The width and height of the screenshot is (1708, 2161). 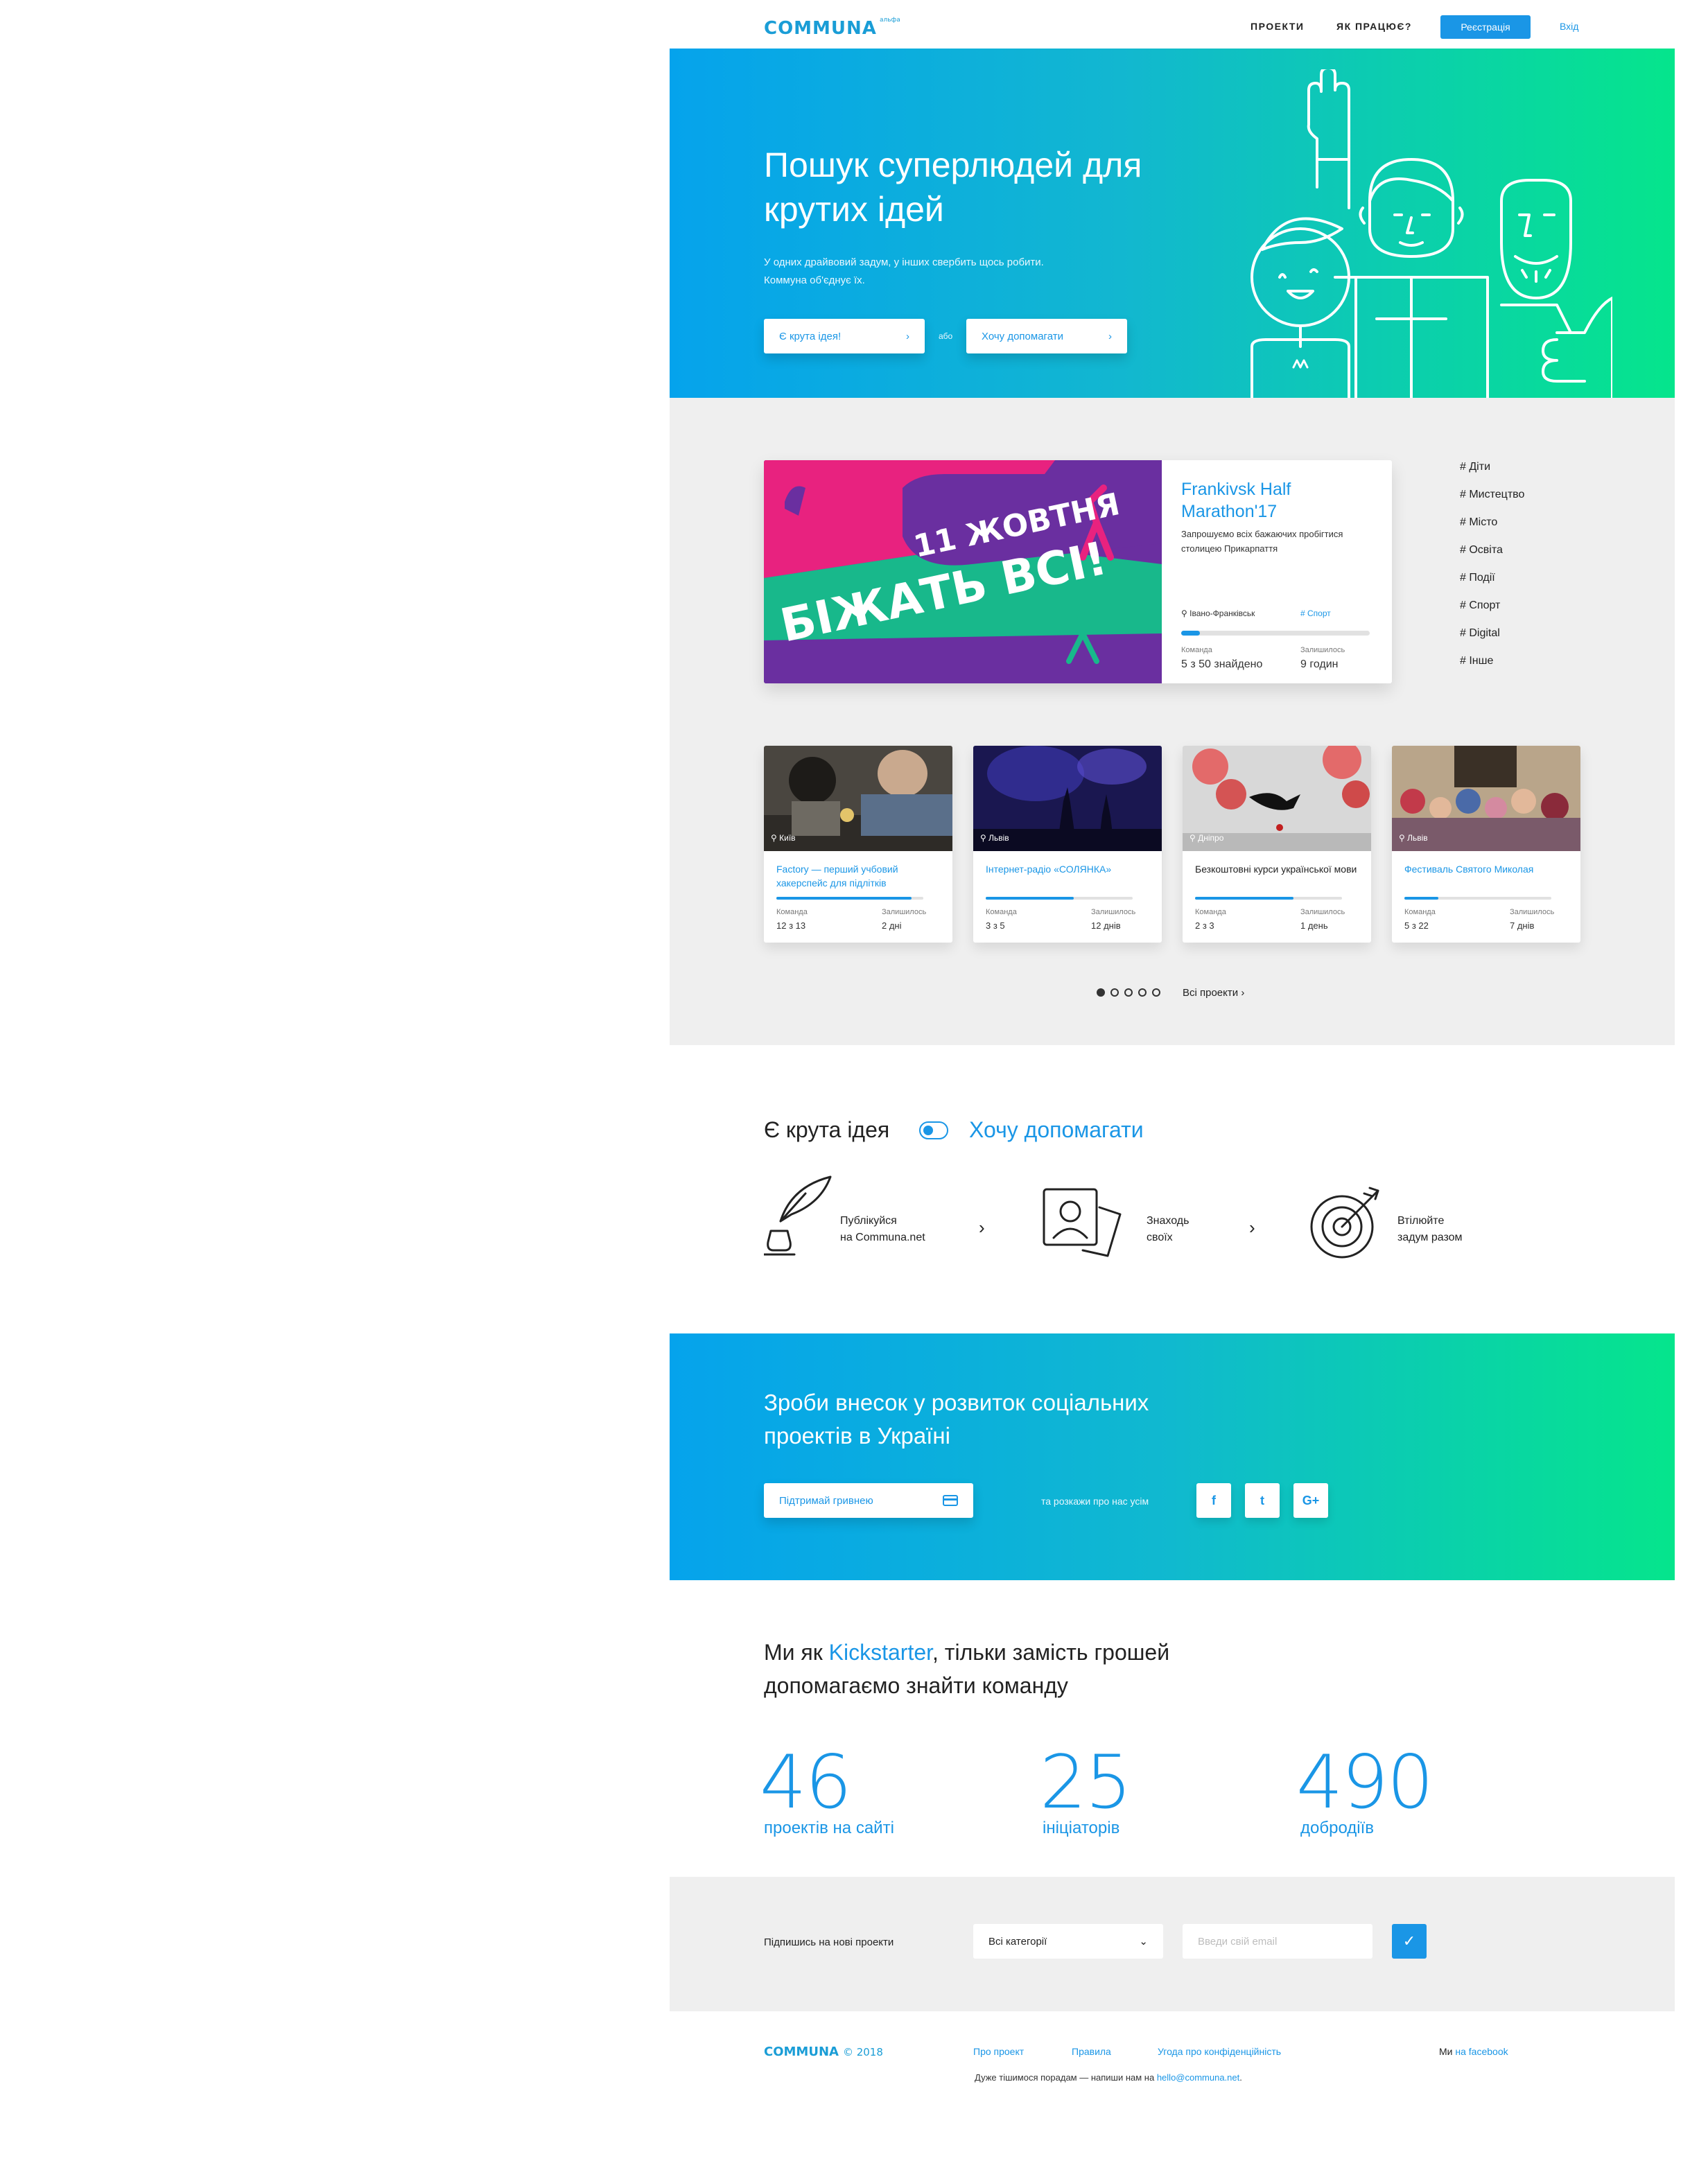 What do you see at coordinates (784, 838) in the screenshot?
I see `card-location: ⚲ Київ` at bounding box center [784, 838].